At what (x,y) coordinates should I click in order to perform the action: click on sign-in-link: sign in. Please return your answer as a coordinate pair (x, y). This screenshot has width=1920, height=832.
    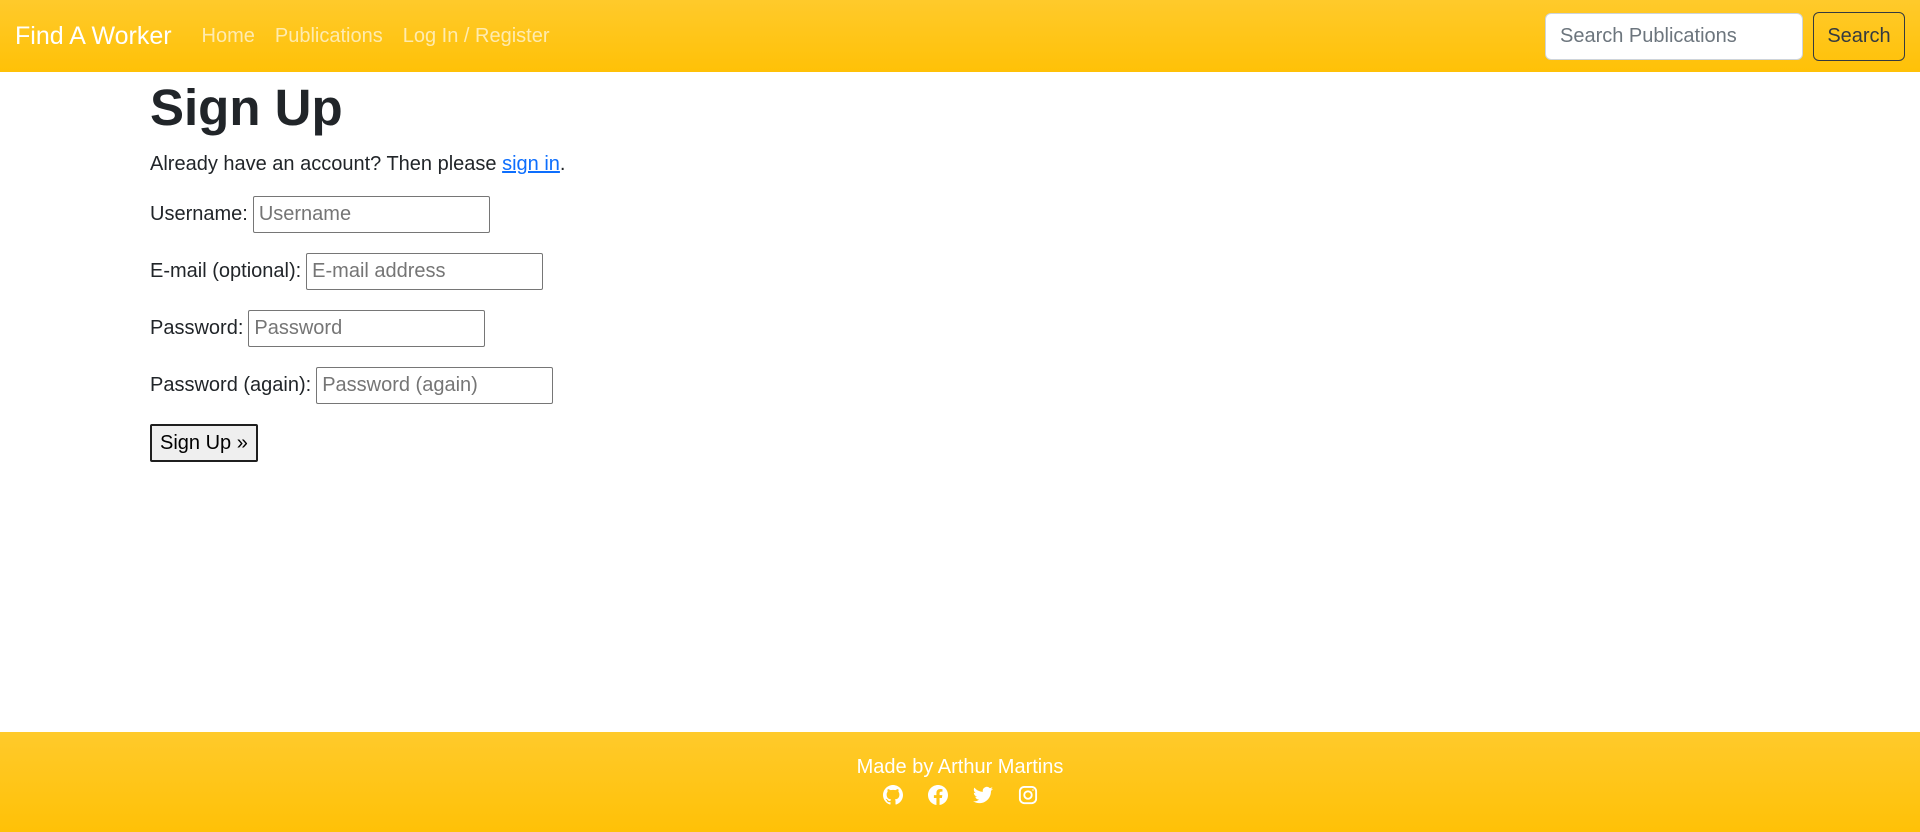
    Looking at the image, I should click on (531, 164).